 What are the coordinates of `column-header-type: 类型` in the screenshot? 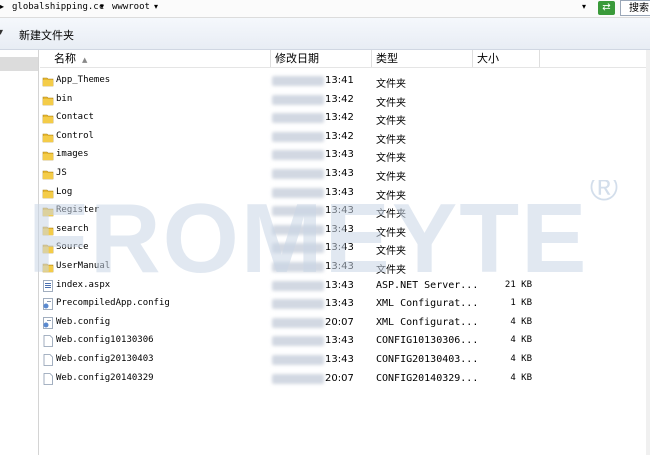 It's located at (422, 58).